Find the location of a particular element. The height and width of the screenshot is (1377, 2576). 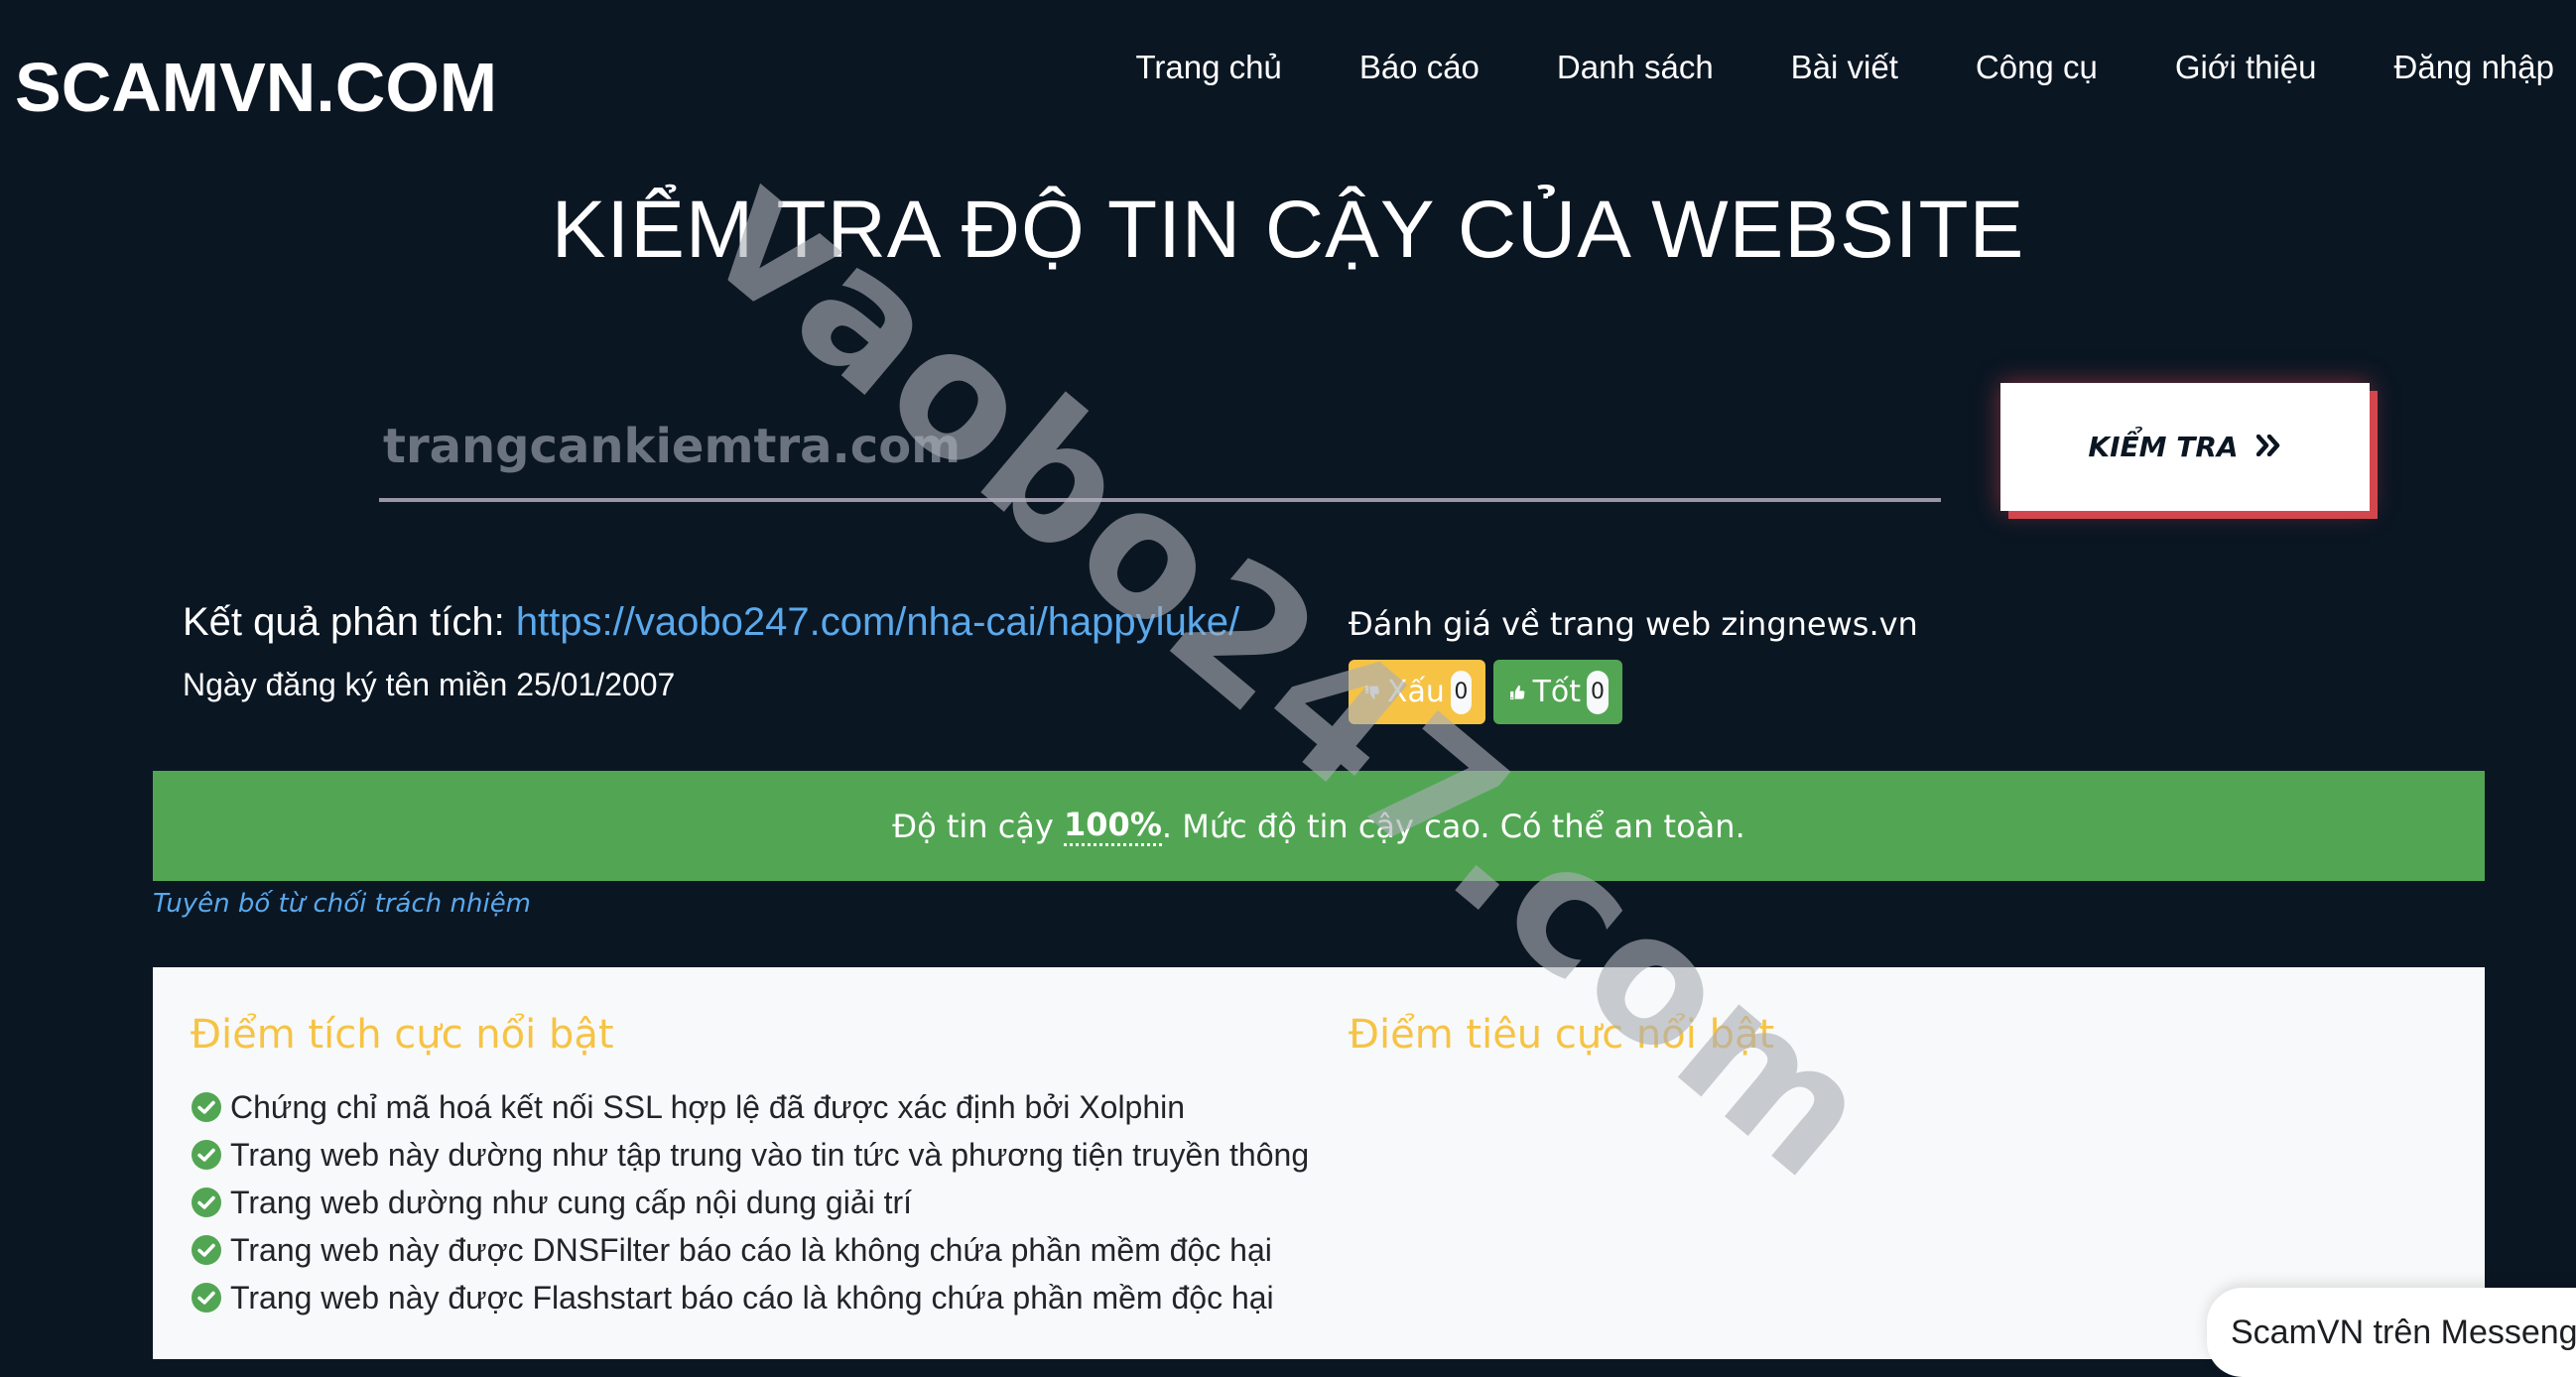

negative-heading: Điểm tiêu cực nổi bật is located at coordinates (1562, 1035).